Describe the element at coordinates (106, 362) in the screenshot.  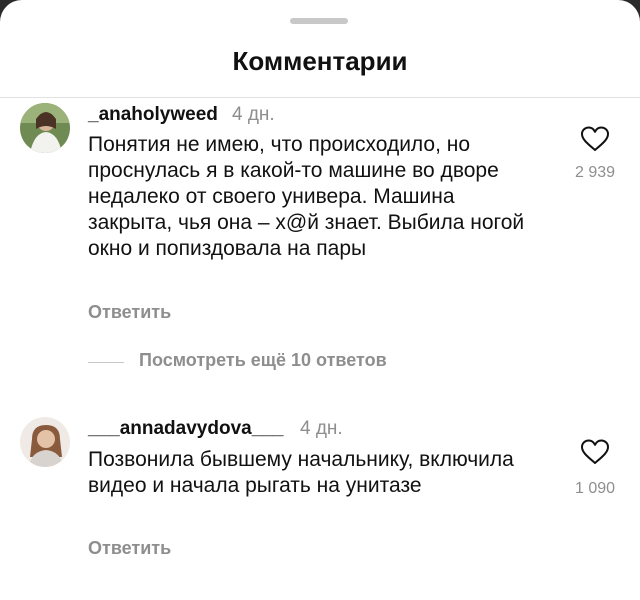
I see `view-more-line` at that location.